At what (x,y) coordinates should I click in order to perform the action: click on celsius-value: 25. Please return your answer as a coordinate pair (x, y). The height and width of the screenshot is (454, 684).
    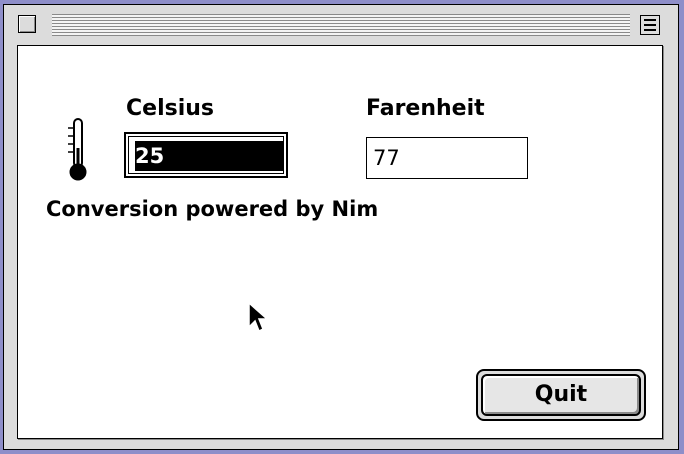
    Looking at the image, I should click on (210, 156).